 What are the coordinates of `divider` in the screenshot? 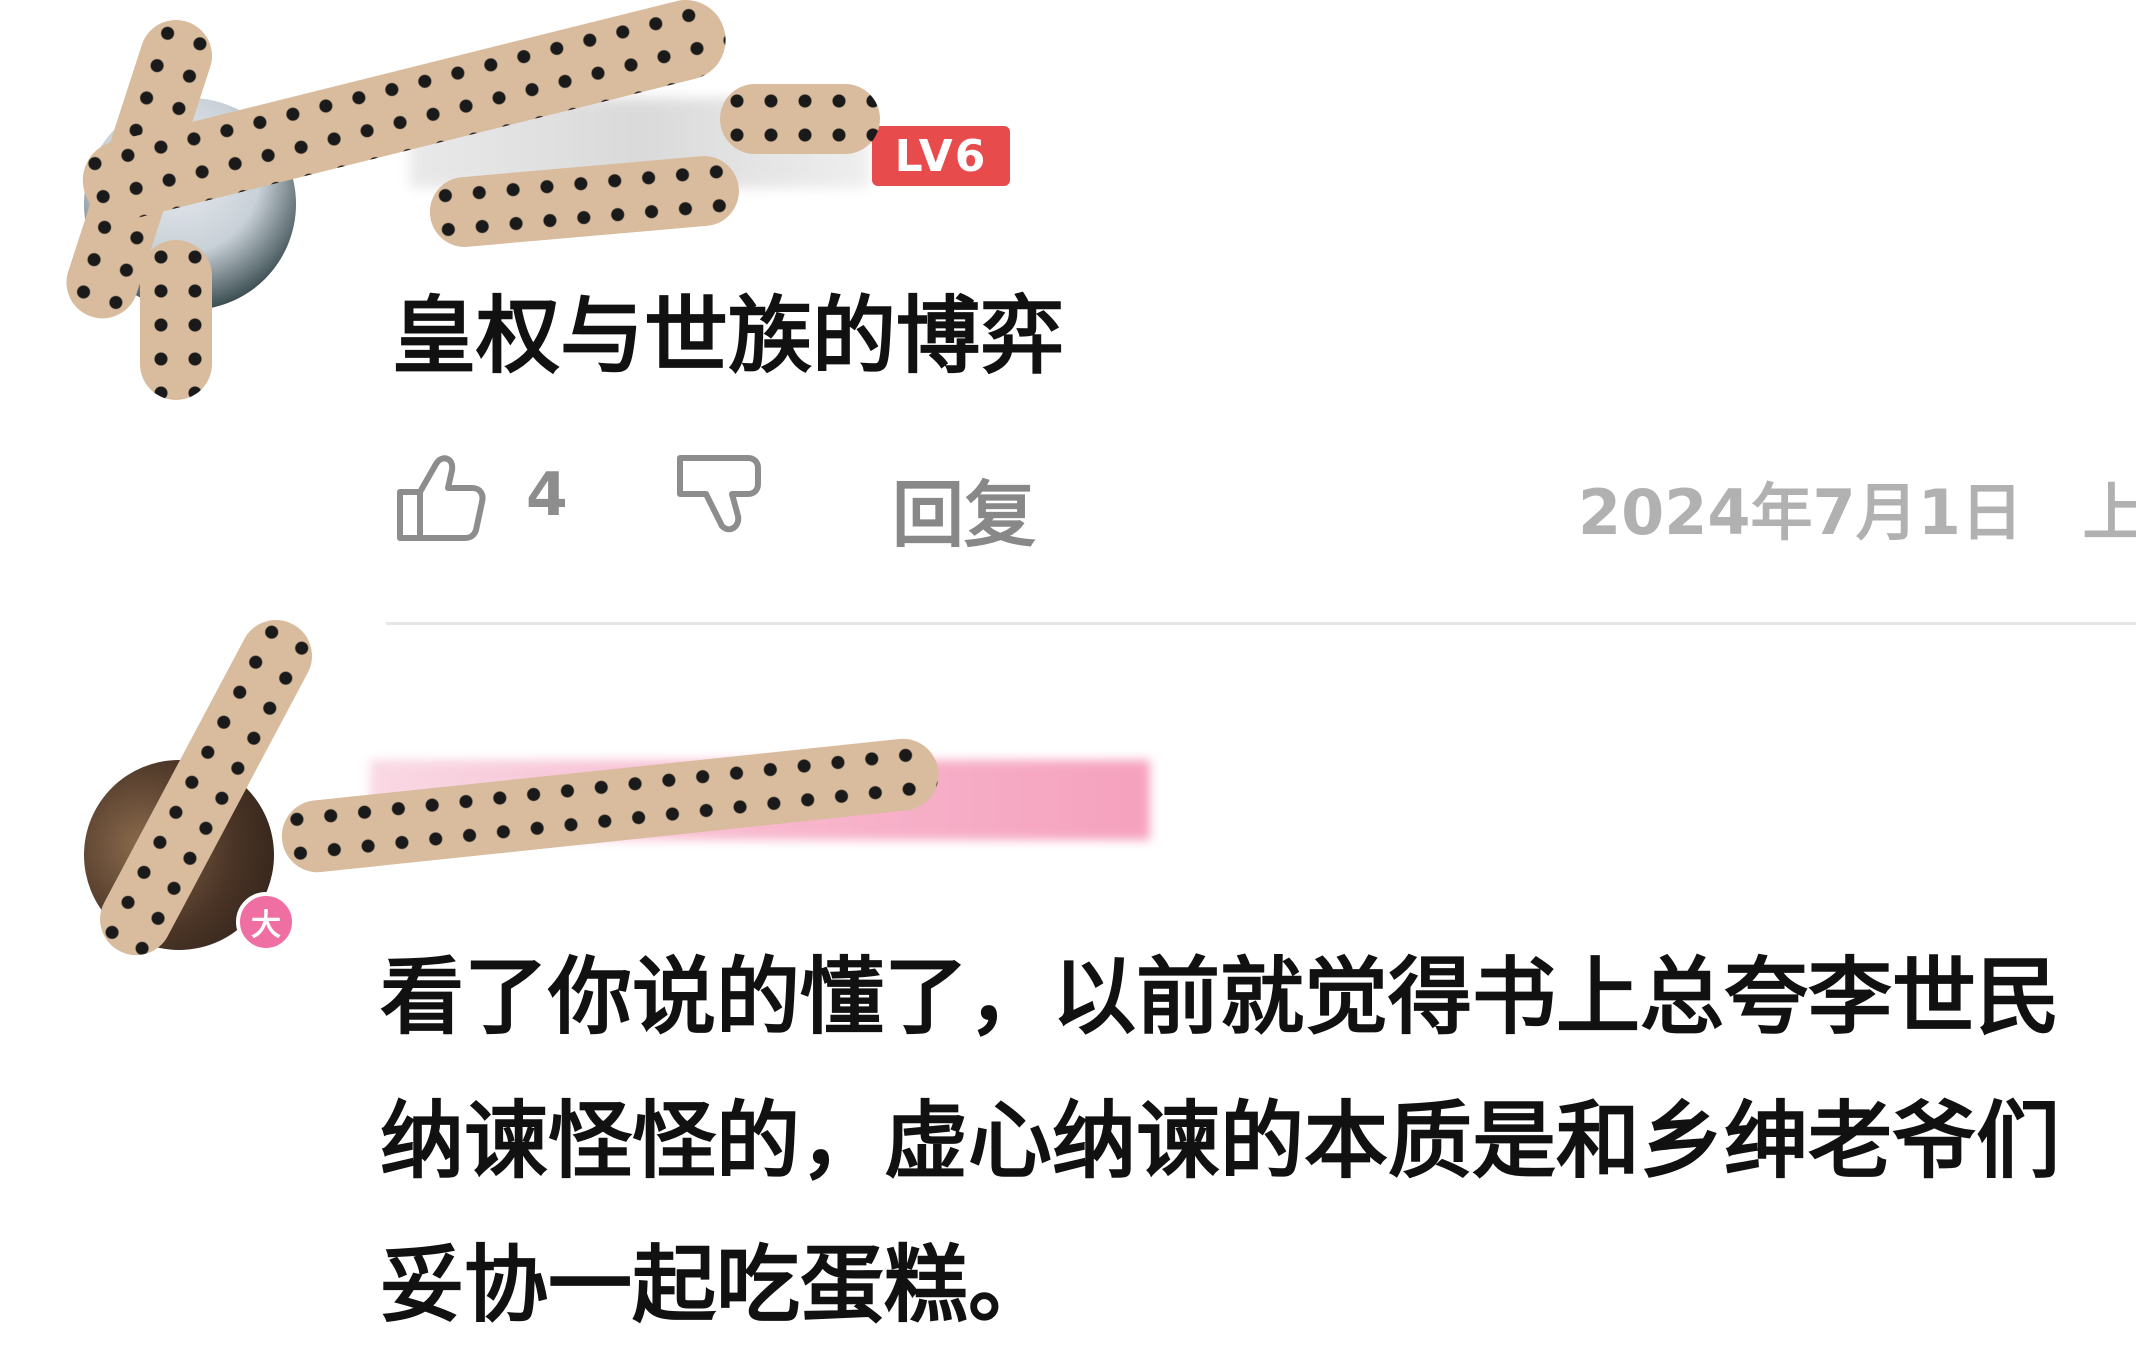 It's located at (1261, 623).